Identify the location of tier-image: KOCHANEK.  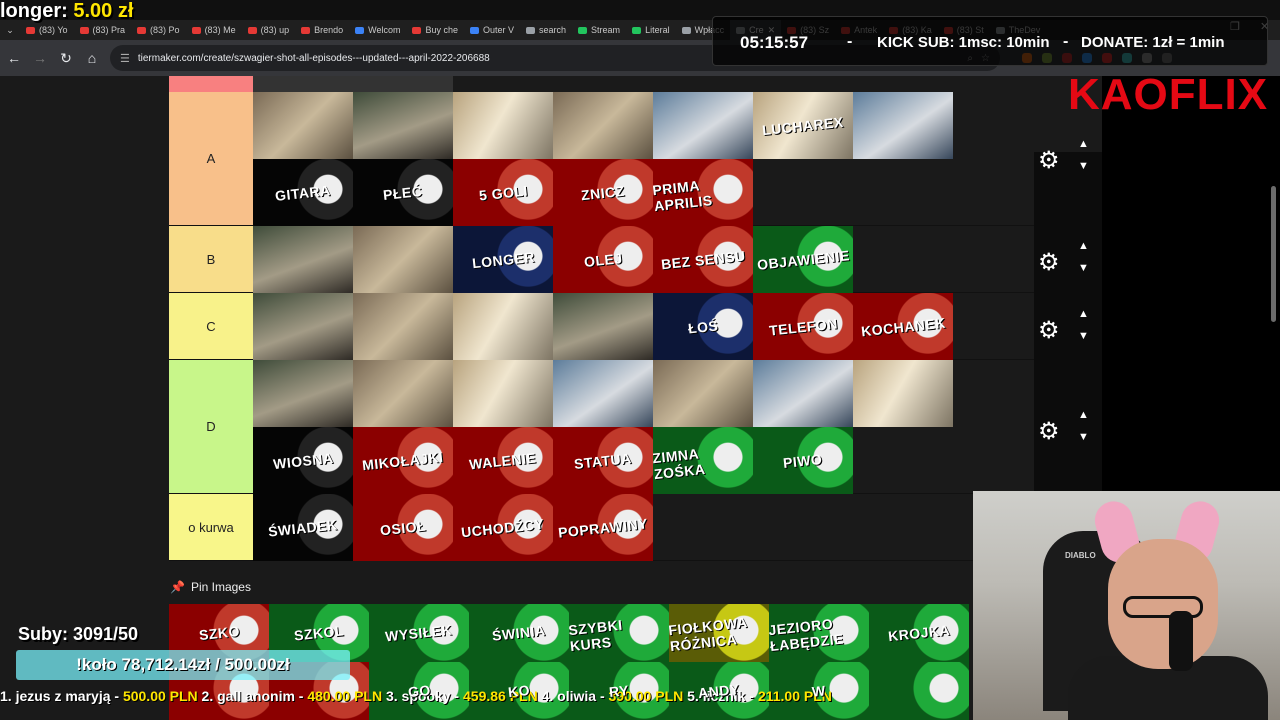
(903, 326).